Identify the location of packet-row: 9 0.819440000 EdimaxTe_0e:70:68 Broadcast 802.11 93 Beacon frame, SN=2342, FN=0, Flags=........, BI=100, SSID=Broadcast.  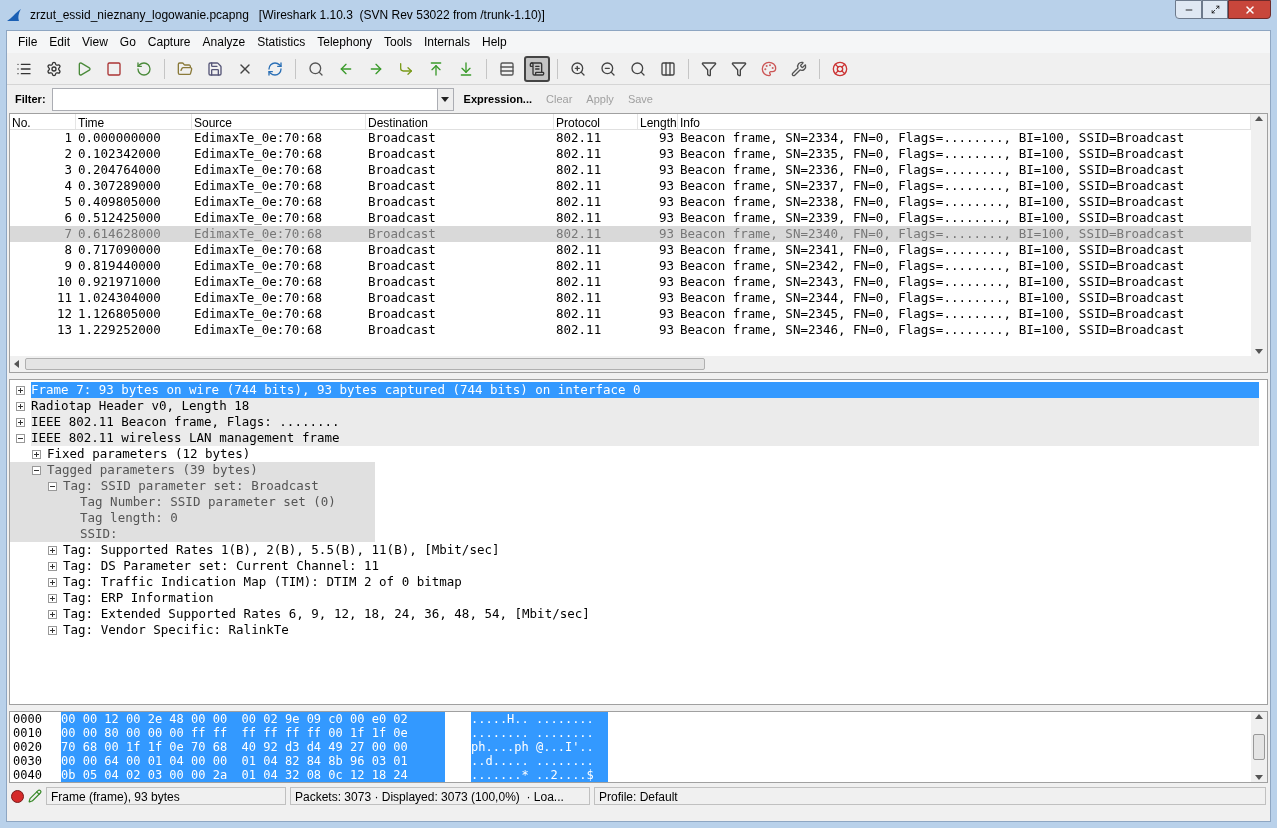
(630, 266).